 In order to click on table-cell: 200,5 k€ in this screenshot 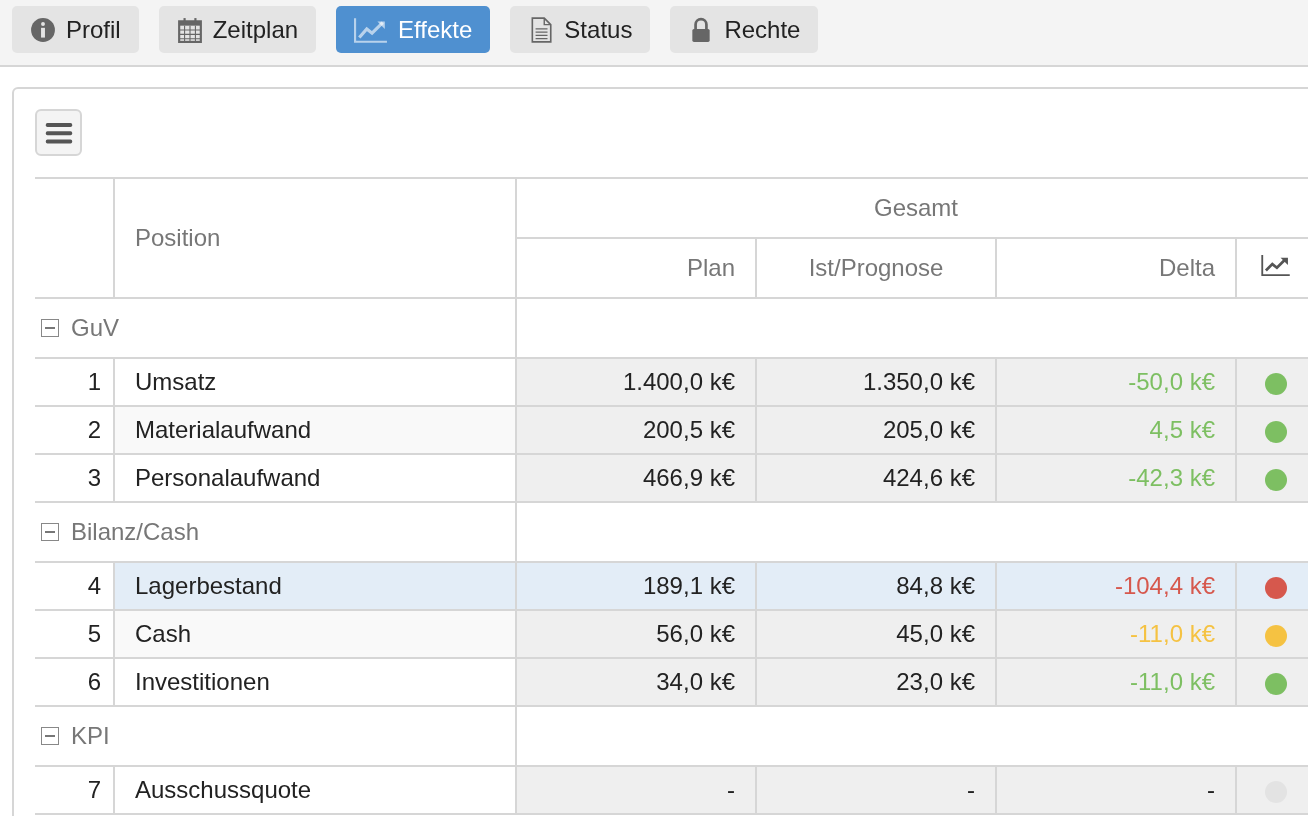, I will do `click(636, 430)`.